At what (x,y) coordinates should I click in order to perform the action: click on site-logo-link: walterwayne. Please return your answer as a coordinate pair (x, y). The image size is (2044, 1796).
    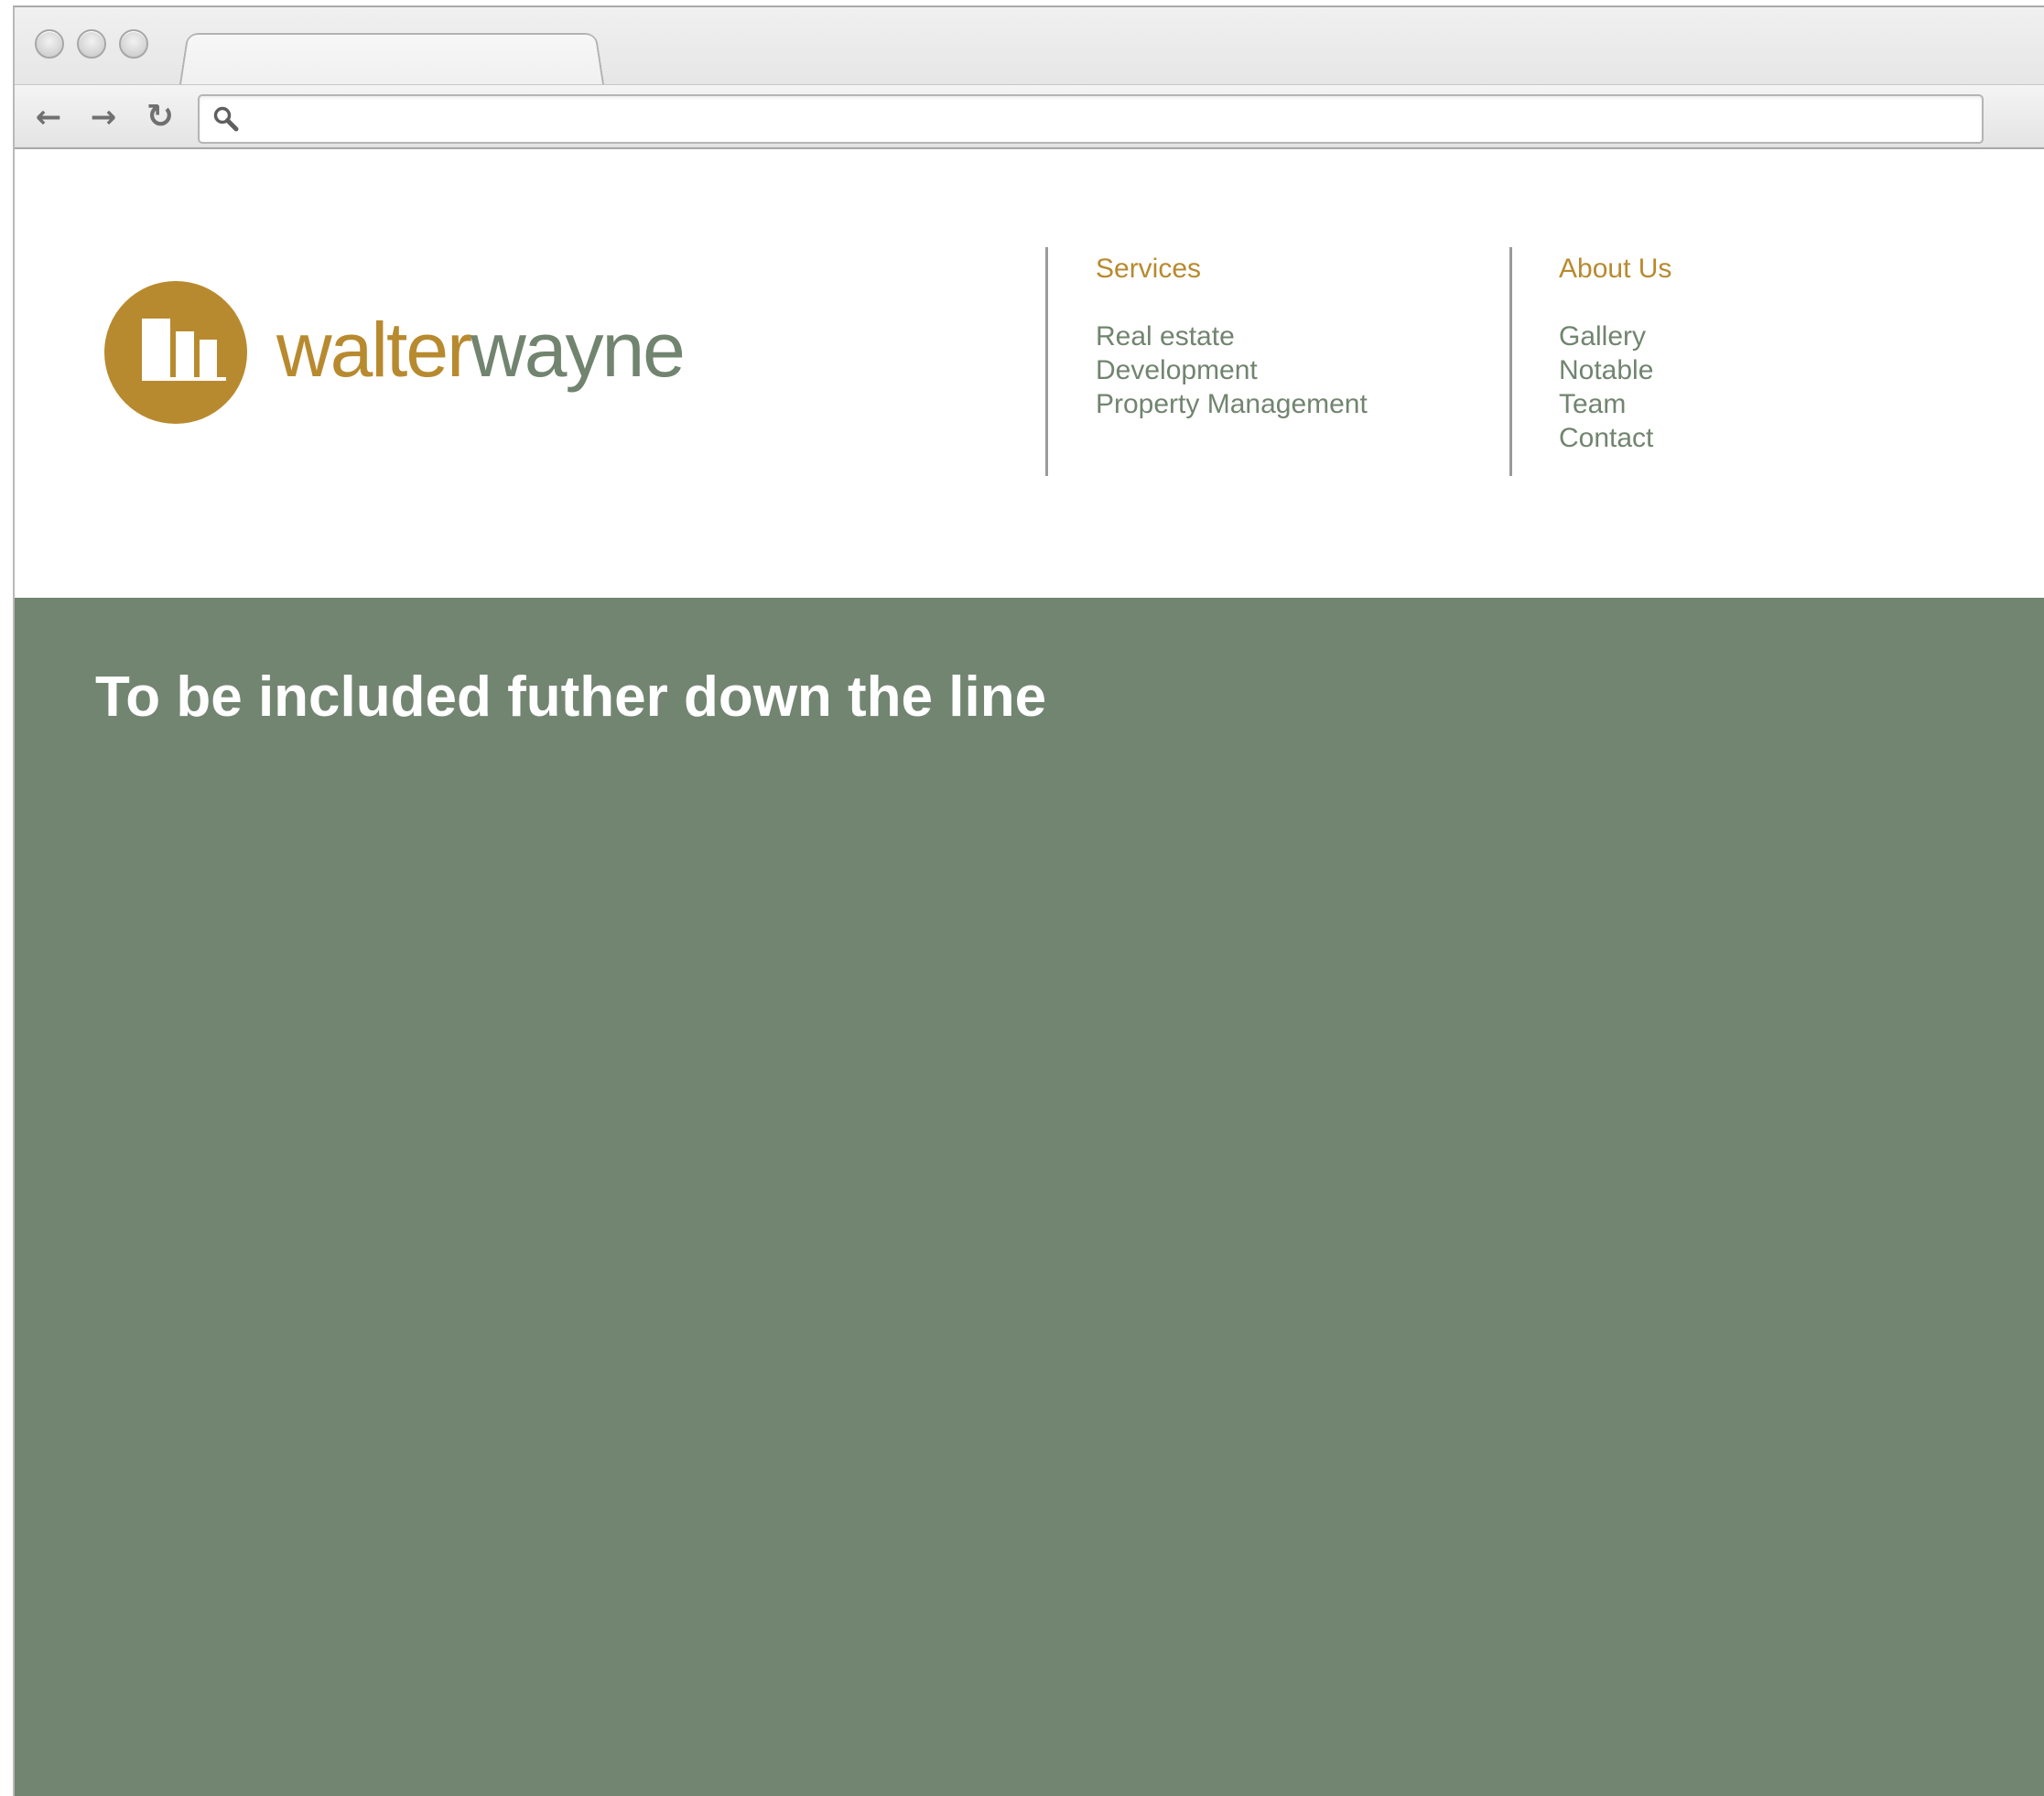
    Looking at the image, I should click on (395, 352).